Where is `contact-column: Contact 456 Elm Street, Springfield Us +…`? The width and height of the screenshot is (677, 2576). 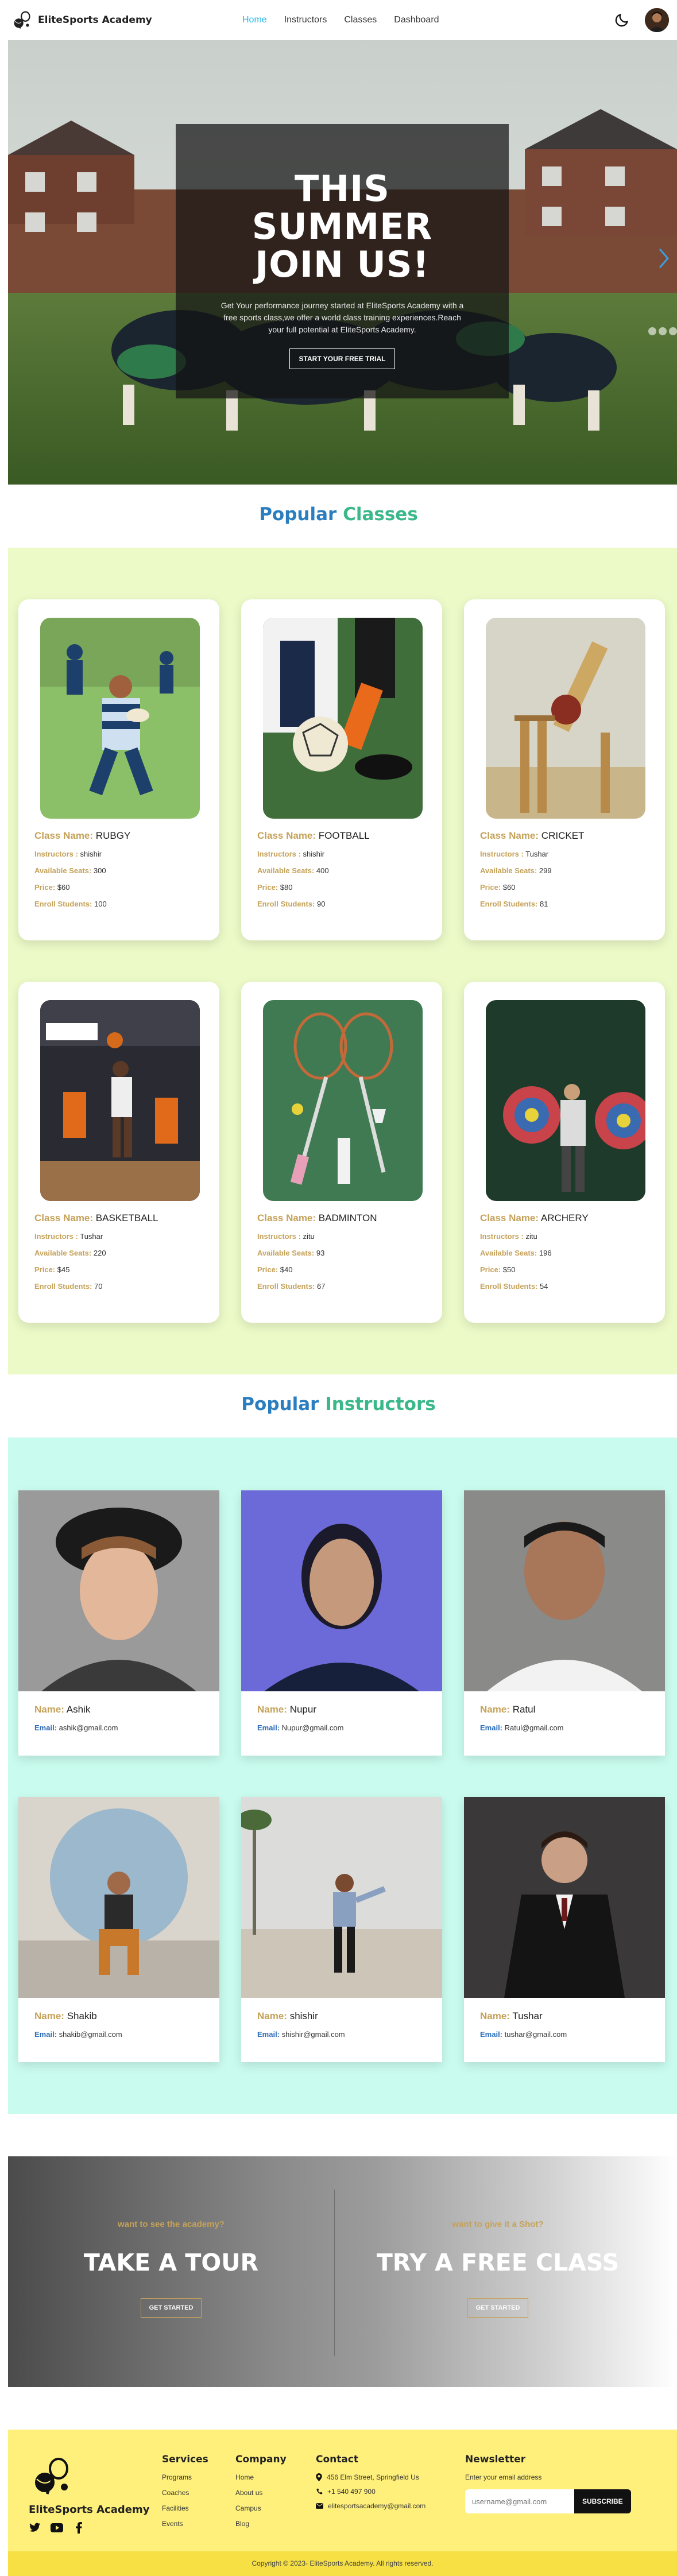 contact-column: Contact 456 Elm Street, Springfield Us +… is located at coordinates (370, 2485).